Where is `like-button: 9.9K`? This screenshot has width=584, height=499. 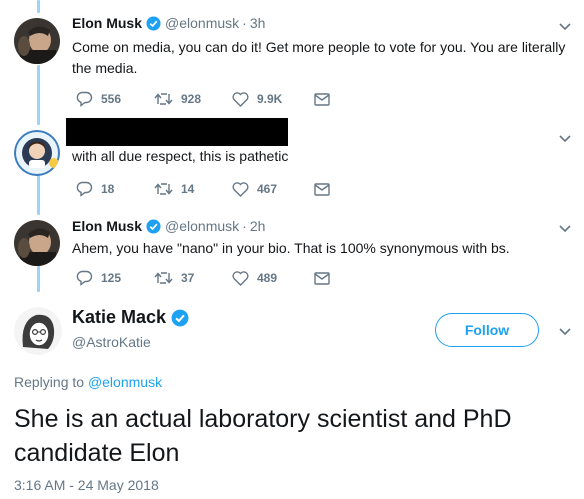 like-button: 9.9K is located at coordinates (273, 99).